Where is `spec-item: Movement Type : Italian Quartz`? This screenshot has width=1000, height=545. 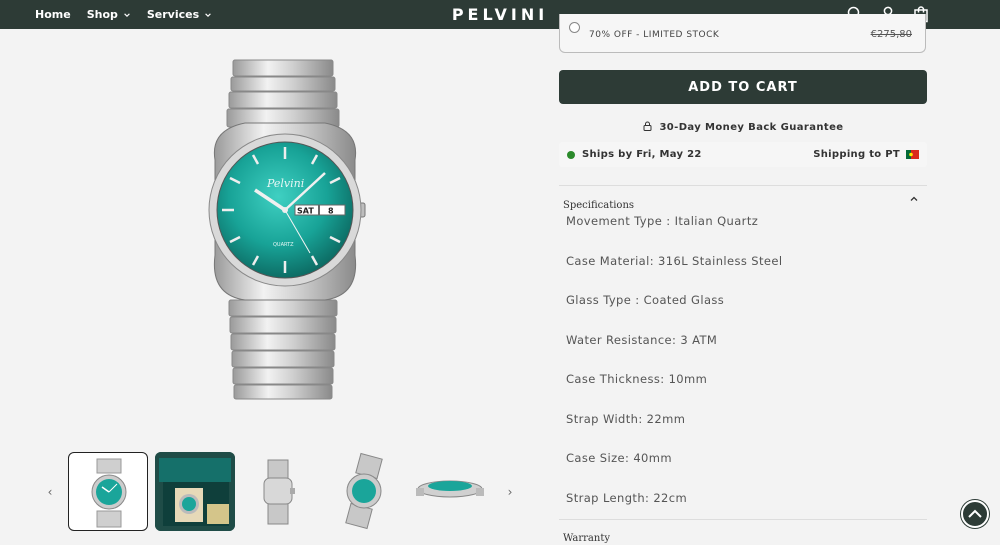
spec-item: Movement Type : Italian Quartz is located at coordinates (662, 221).